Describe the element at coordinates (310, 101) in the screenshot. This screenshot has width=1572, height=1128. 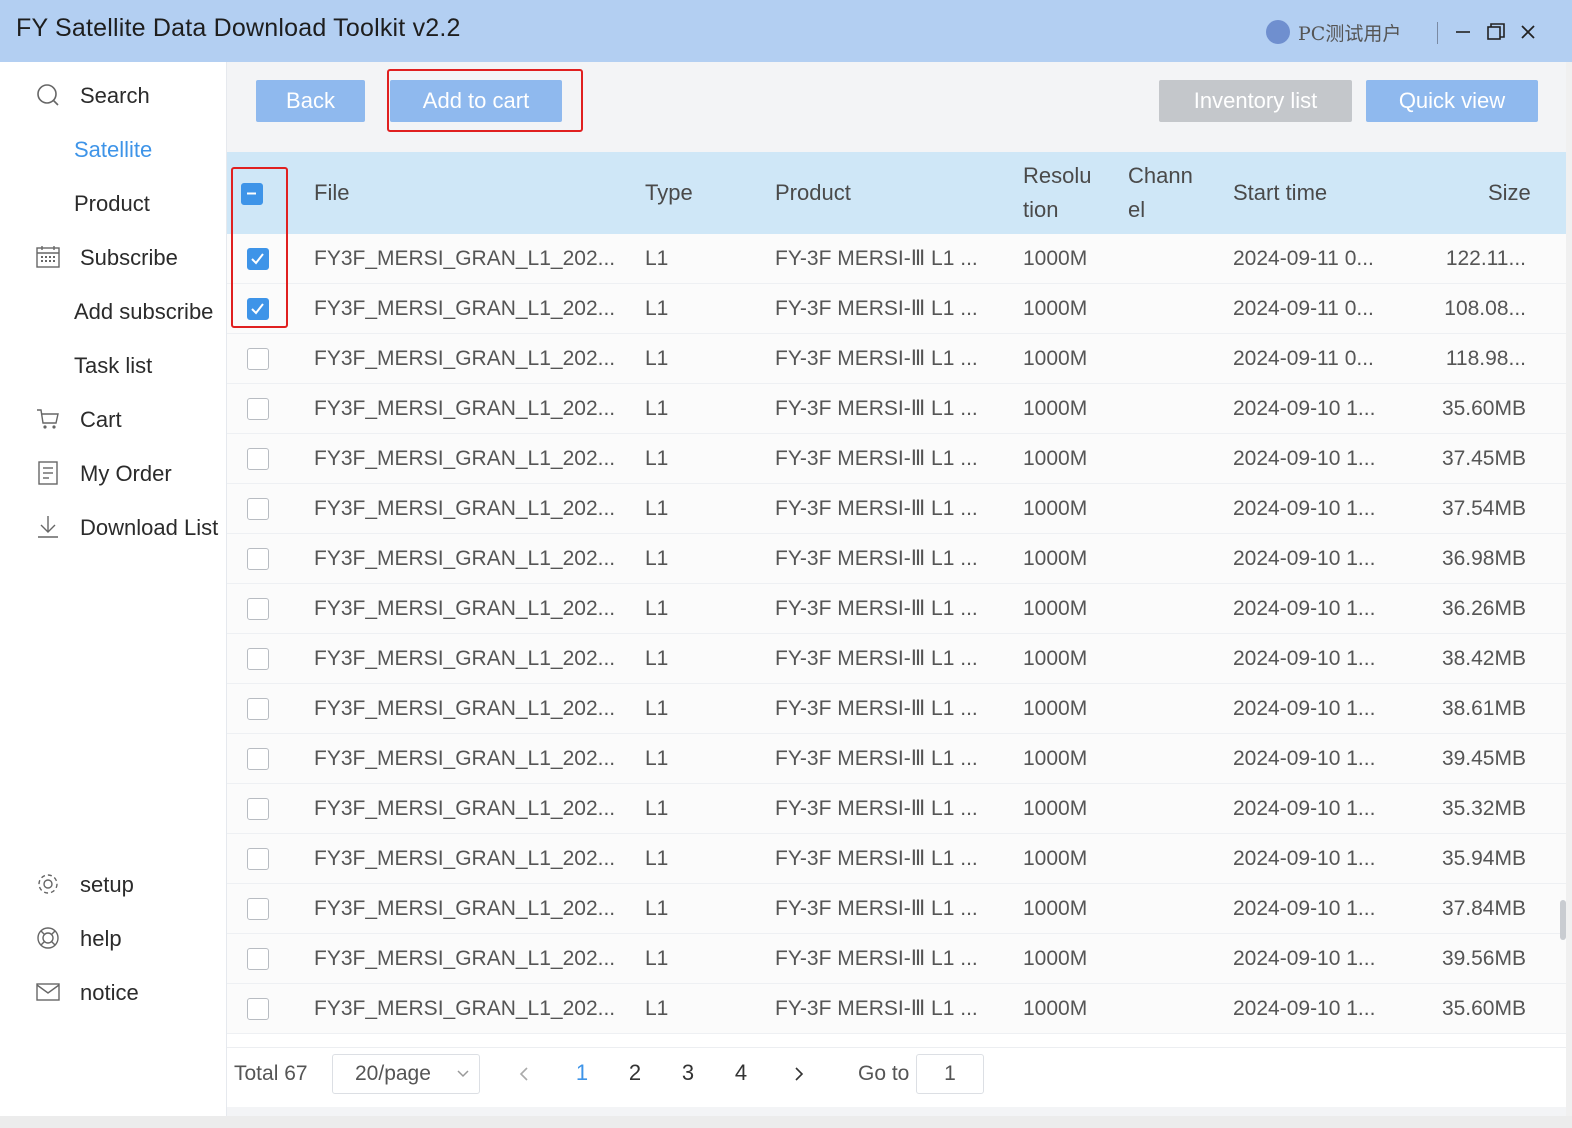
I see `back-button: Back` at that location.